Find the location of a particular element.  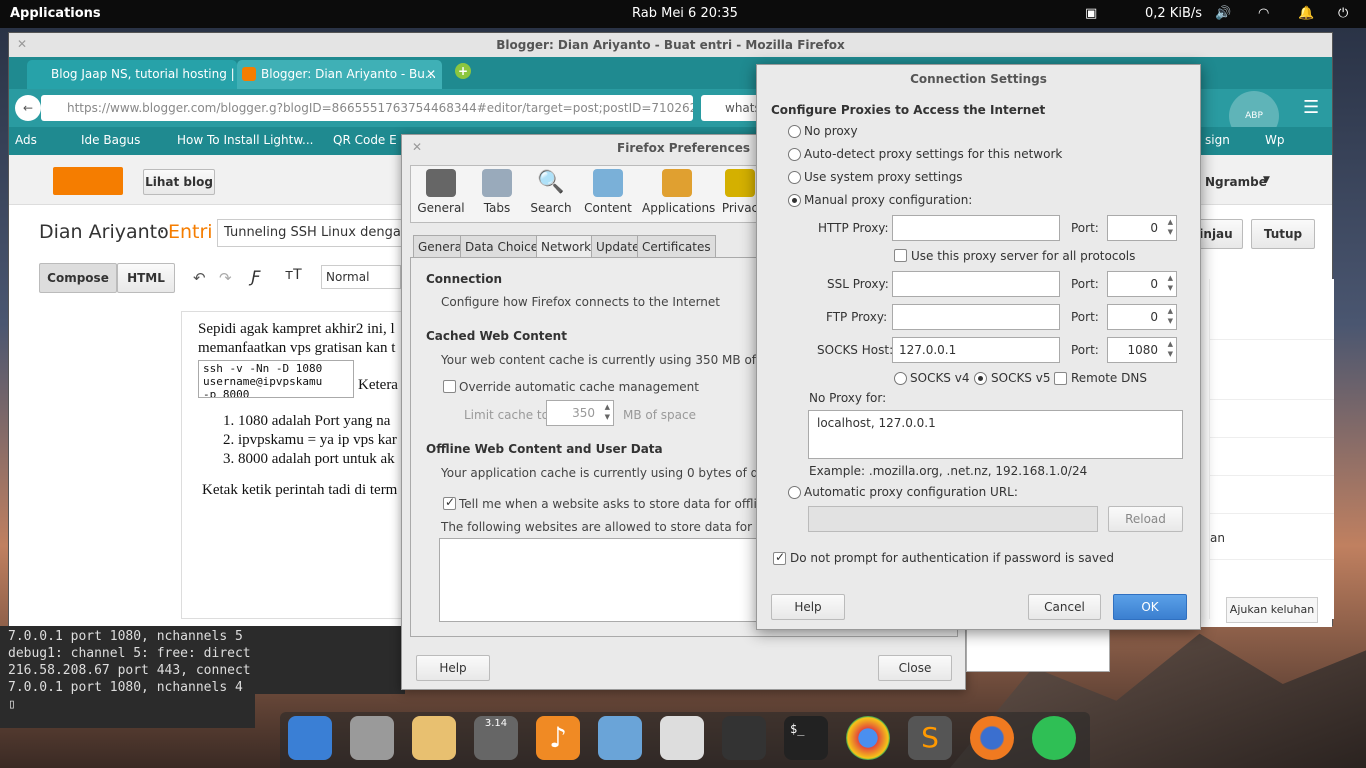

undo-icon: ↶ is located at coordinates (199, 278).